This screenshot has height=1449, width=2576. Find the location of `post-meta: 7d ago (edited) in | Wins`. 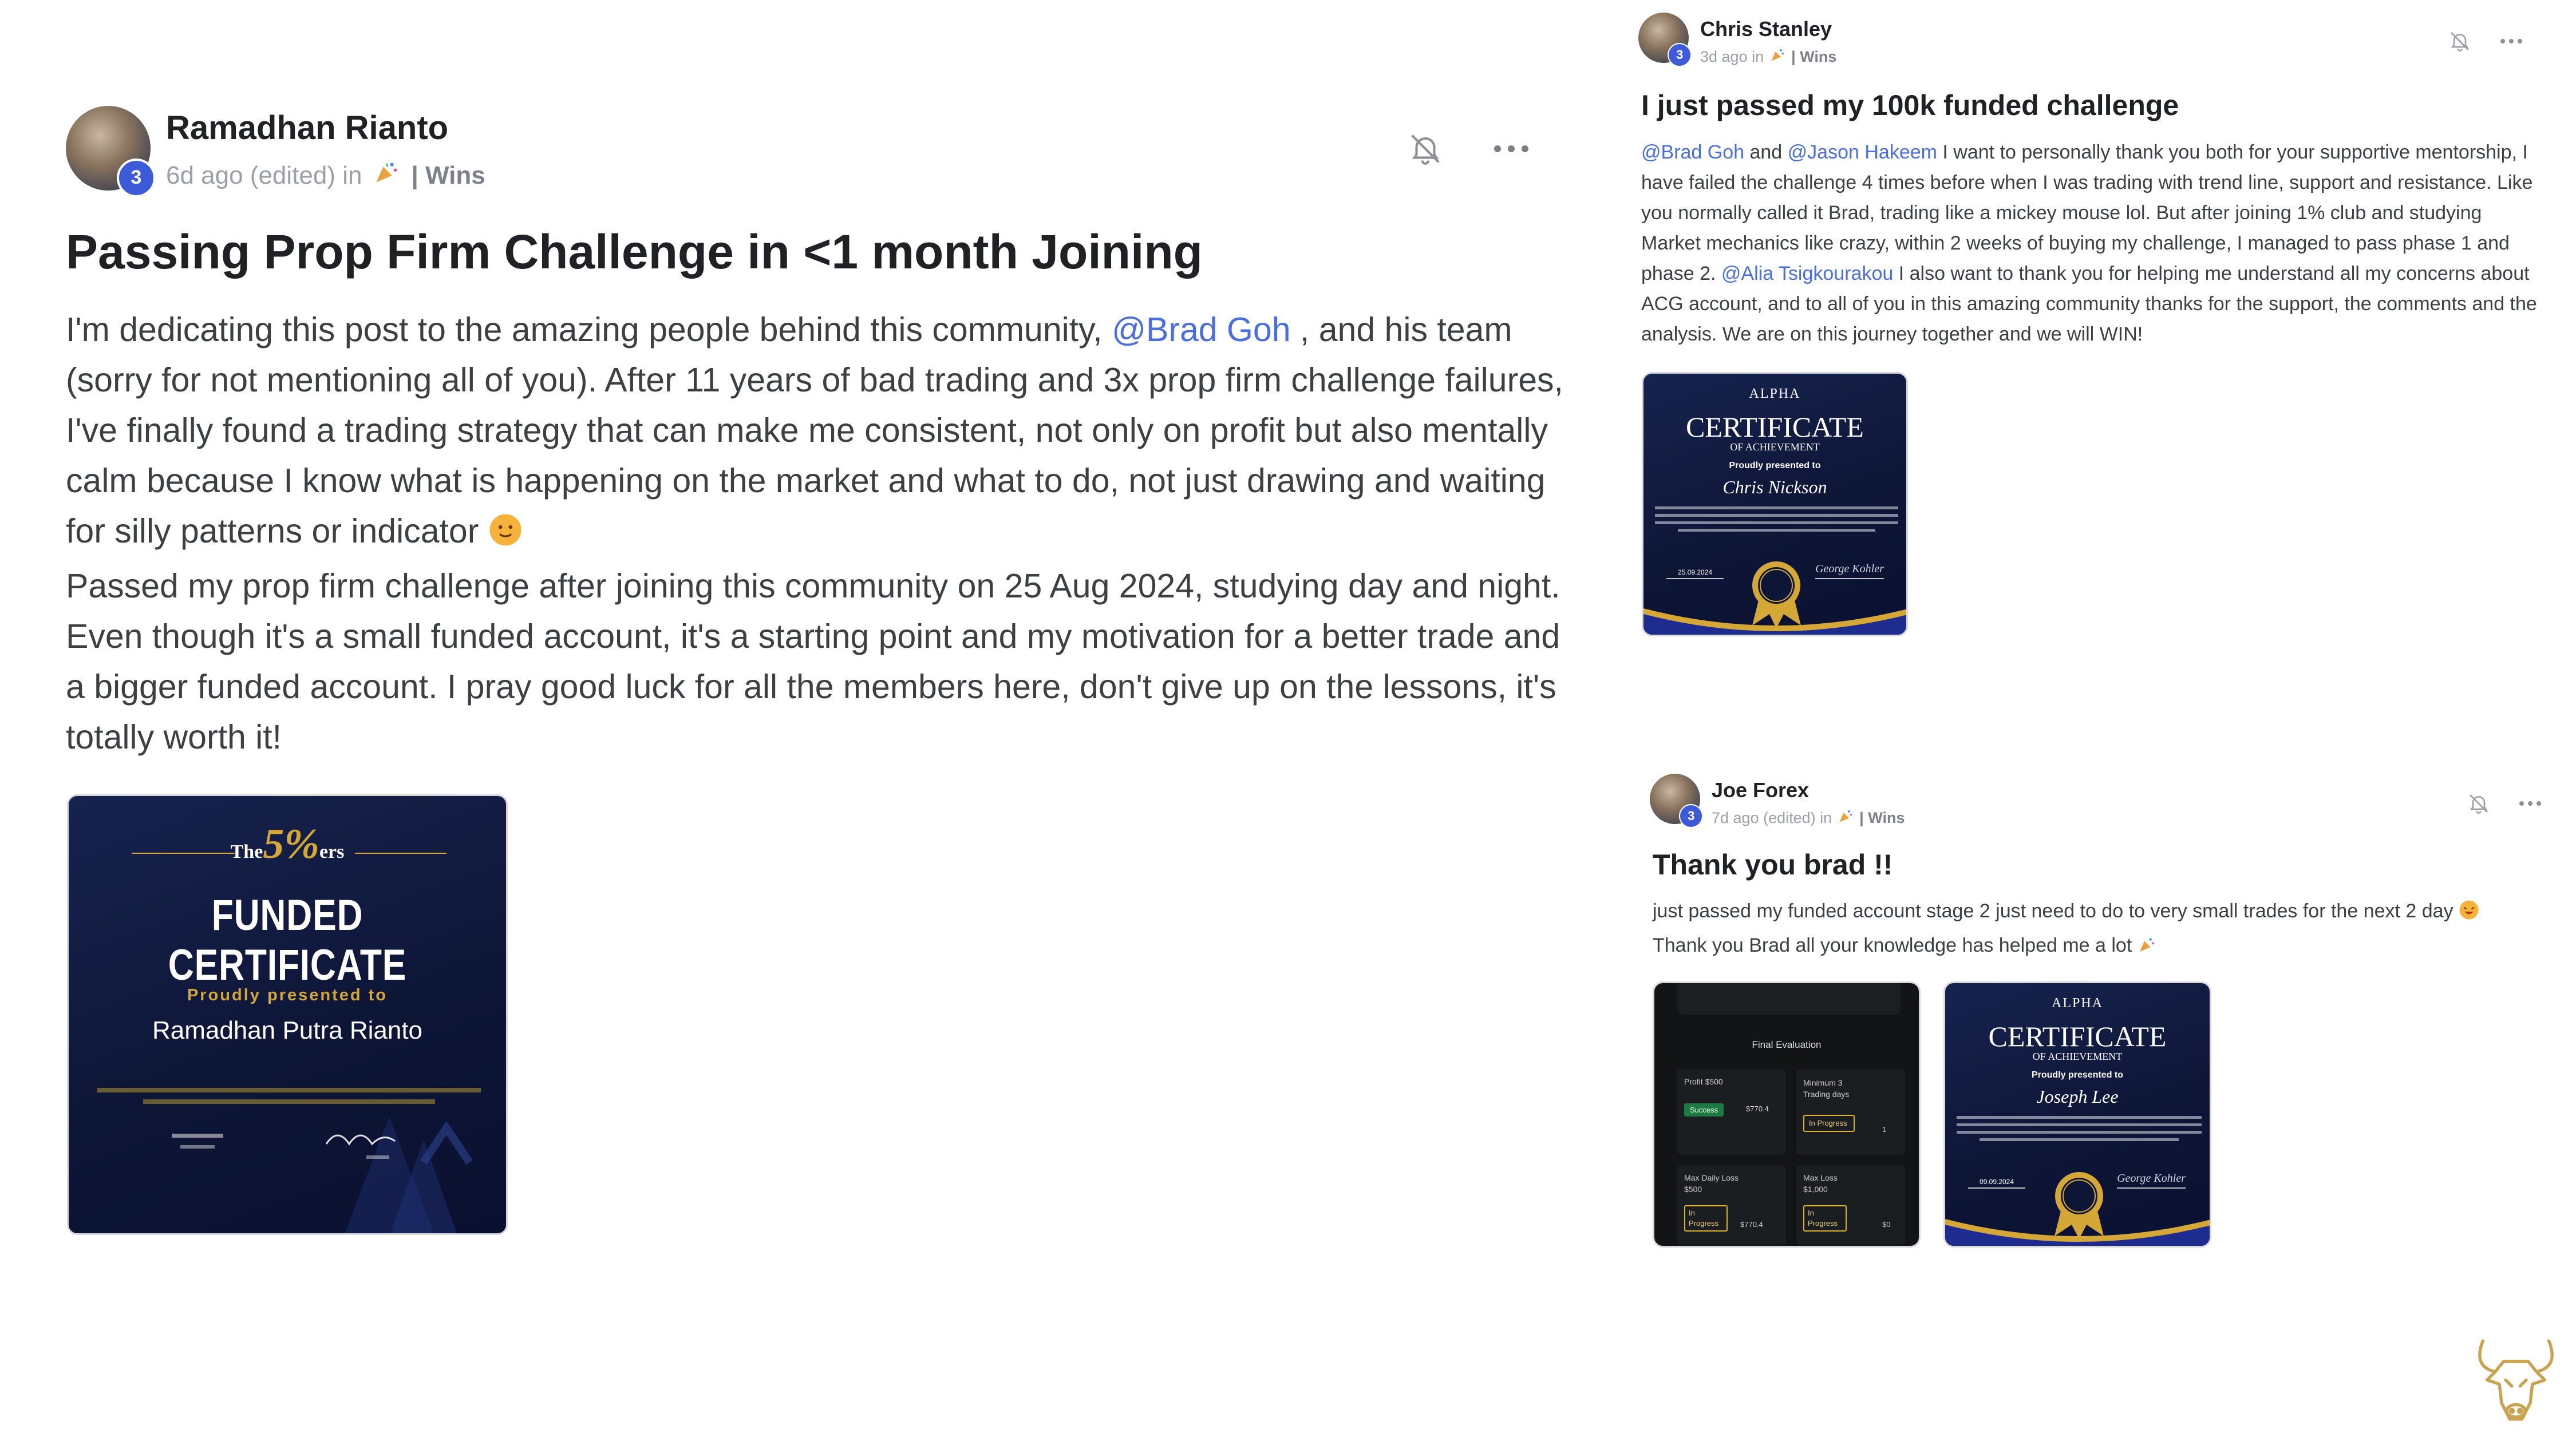

post-meta: 7d ago (edited) in | Wins is located at coordinates (1808, 818).